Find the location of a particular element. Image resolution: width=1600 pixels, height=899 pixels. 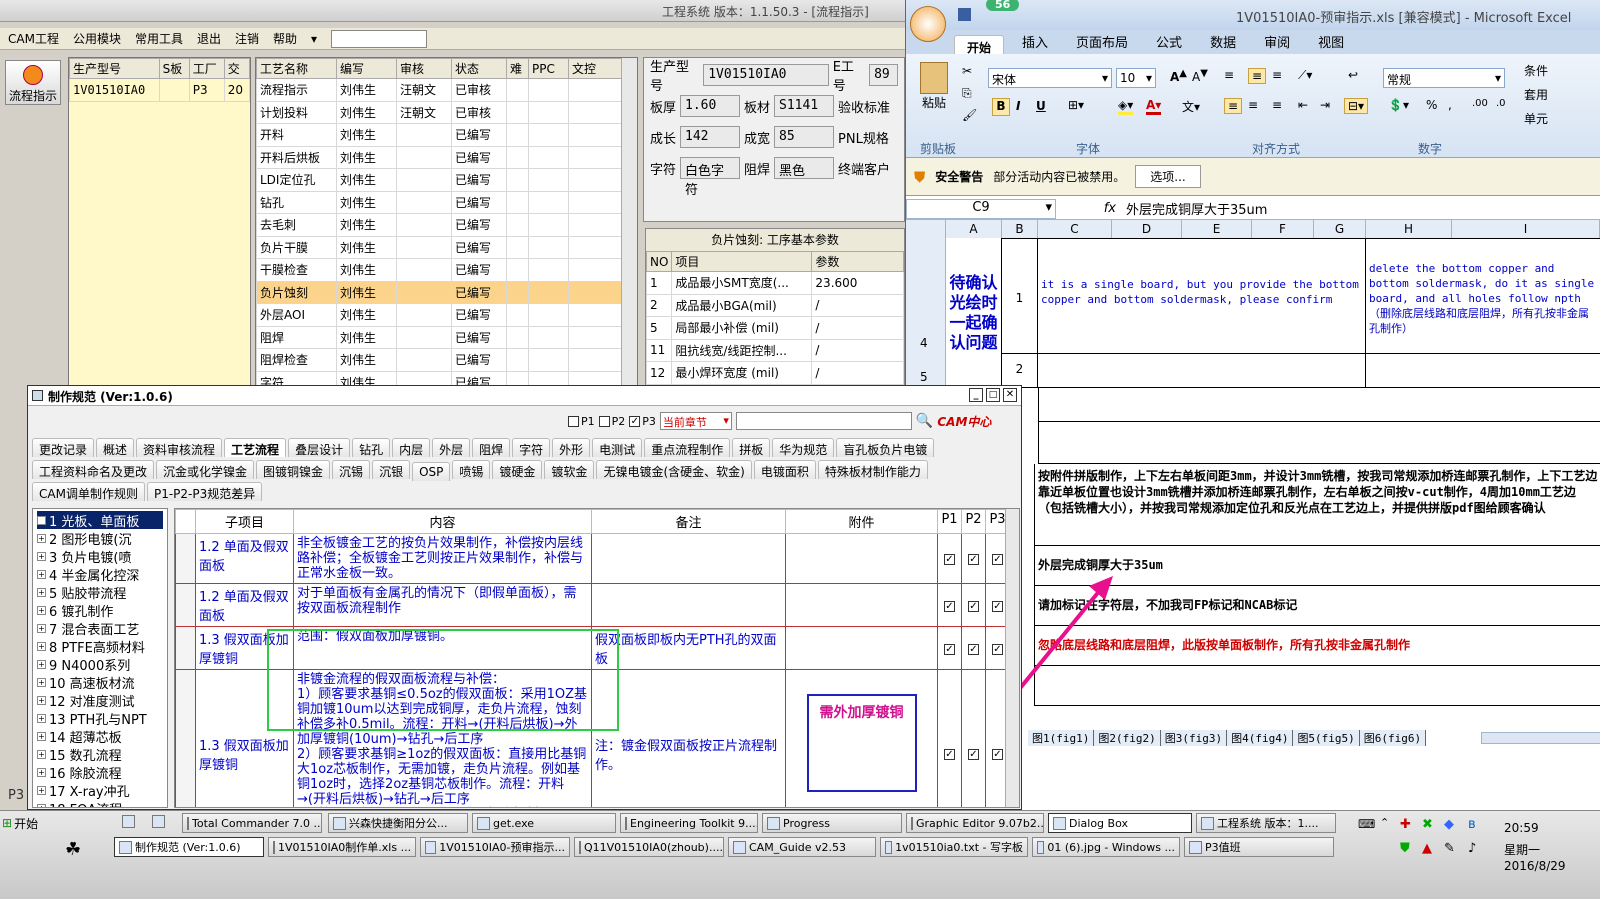

bold-icon: B is located at coordinates (1001, 107).